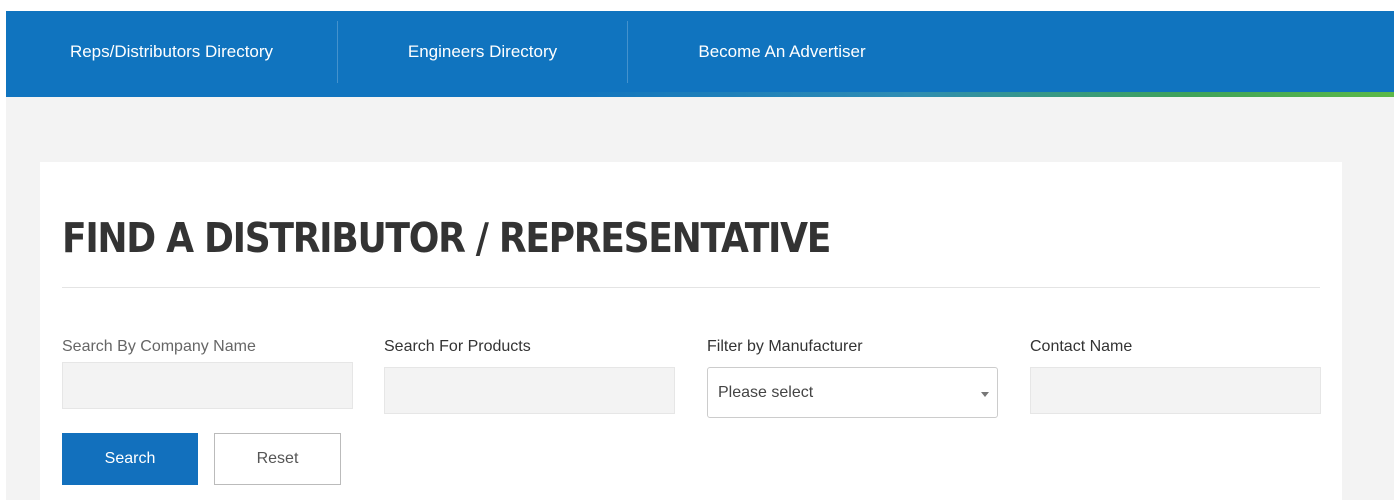 This screenshot has width=1400, height=500. What do you see at coordinates (852, 392) in the screenshot?
I see `manufacturer-select: Please select` at bounding box center [852, 392].